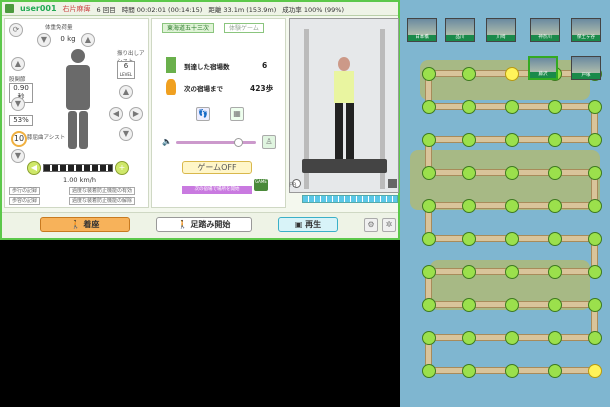 This screenshot has height=407, width=610. I want to click on assist-down-button: ▼, so click(126, 134).